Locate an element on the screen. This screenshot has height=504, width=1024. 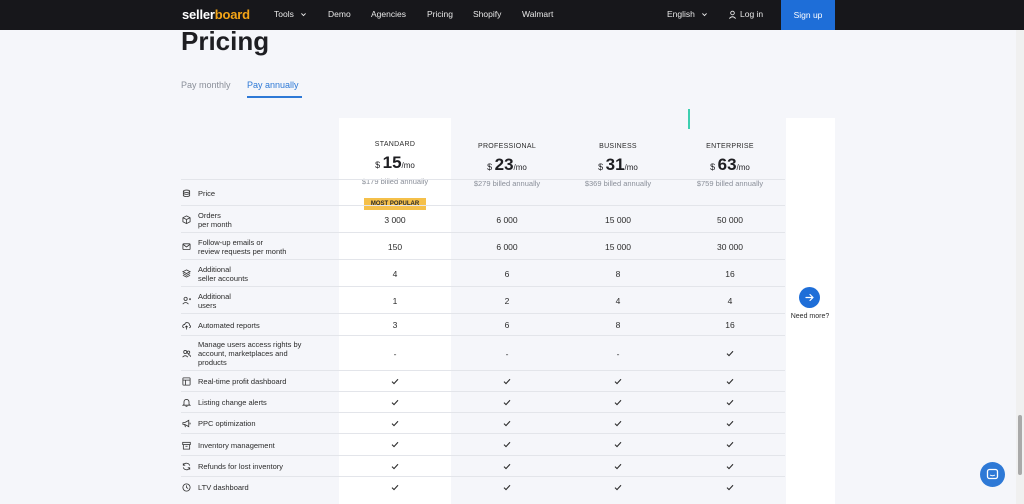
feature-value: 1 is located at coordinates (395, 301).